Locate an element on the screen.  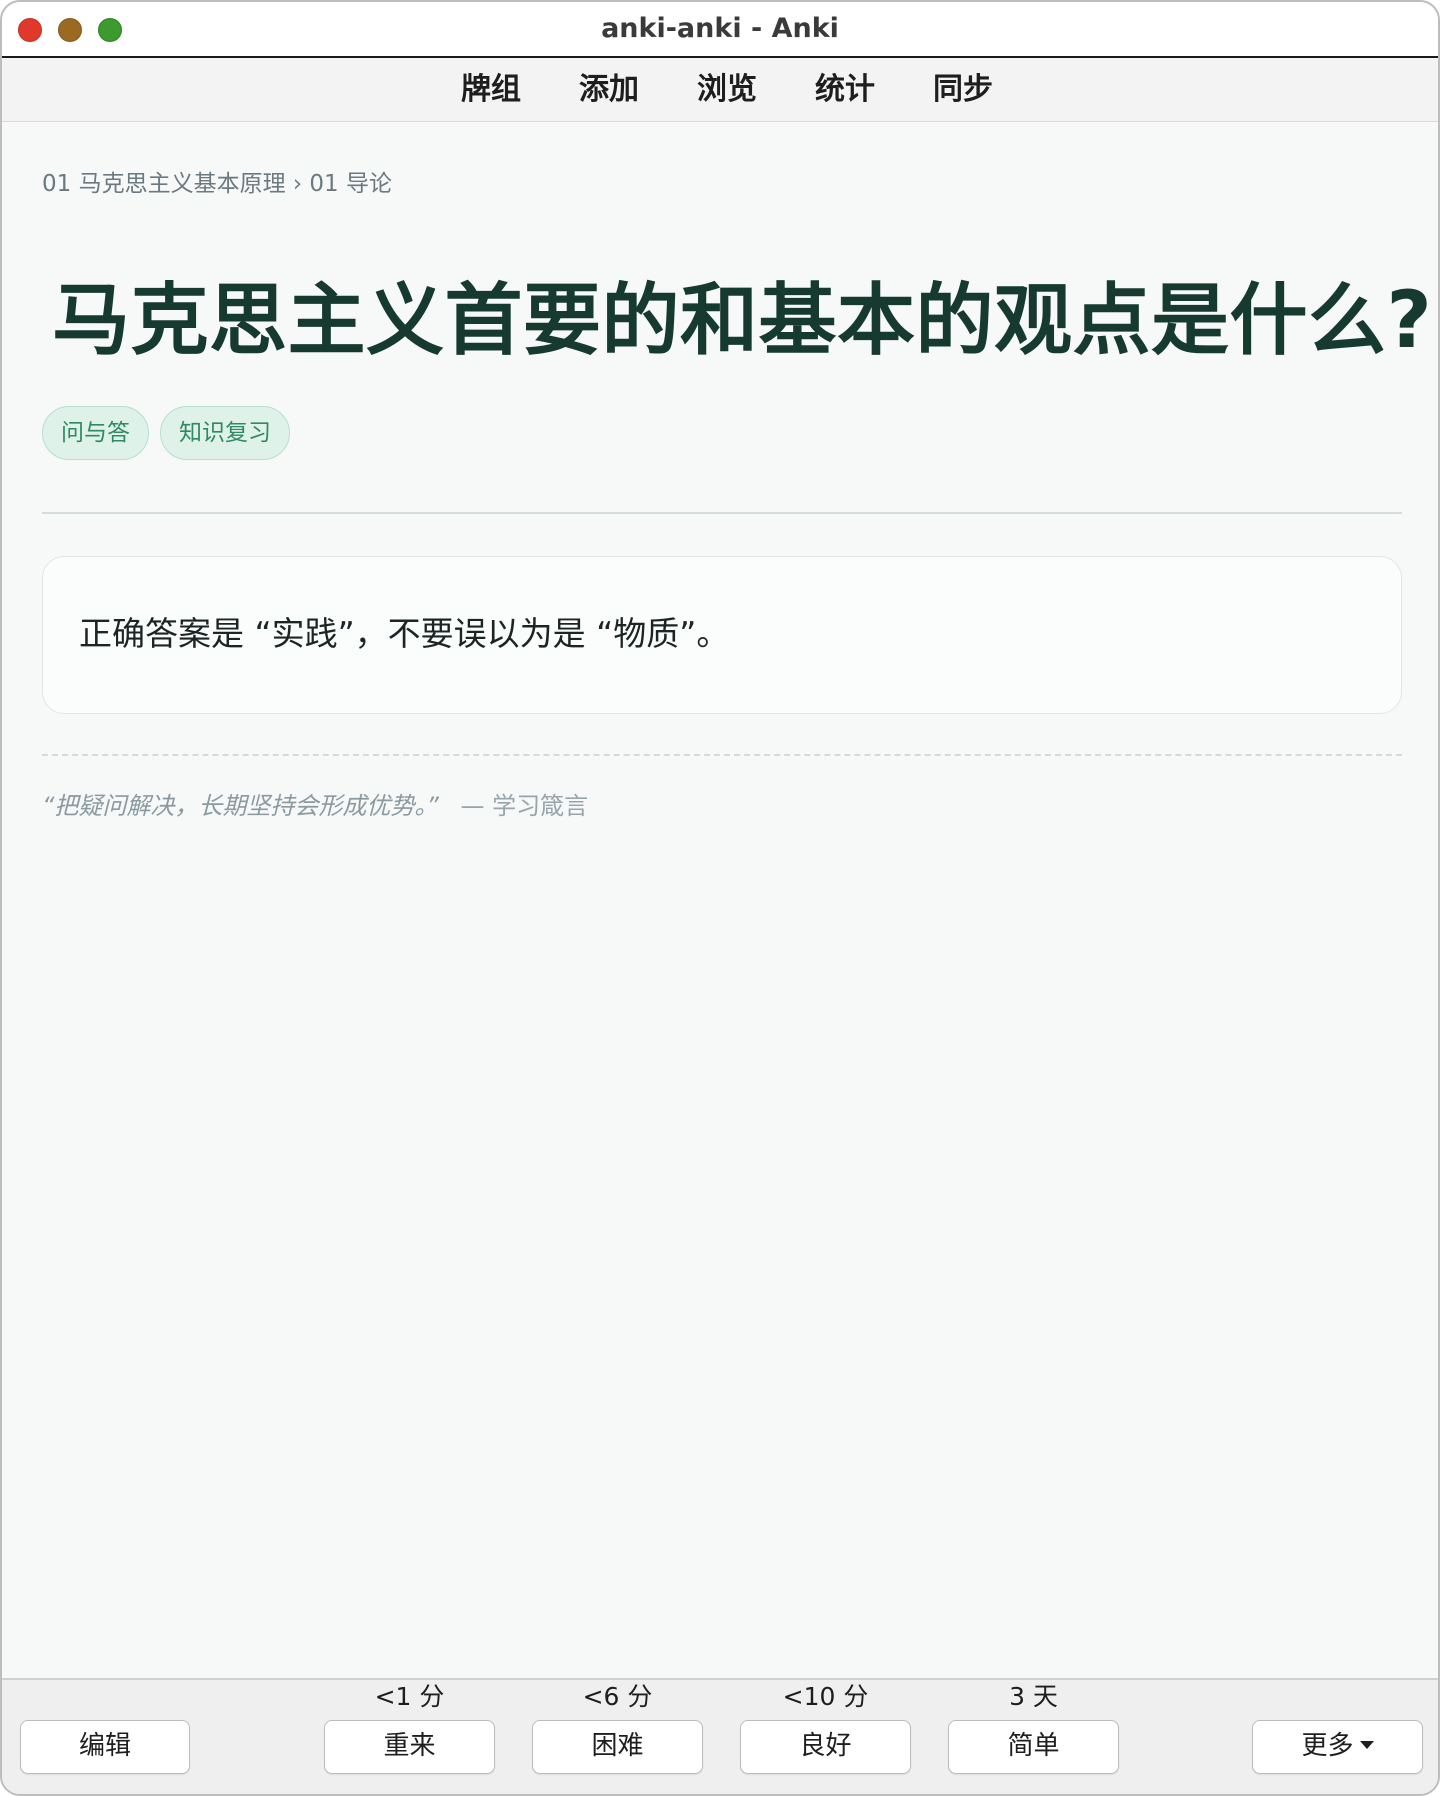
again-button-label: 重来 is located at coordinates (409, 1746).